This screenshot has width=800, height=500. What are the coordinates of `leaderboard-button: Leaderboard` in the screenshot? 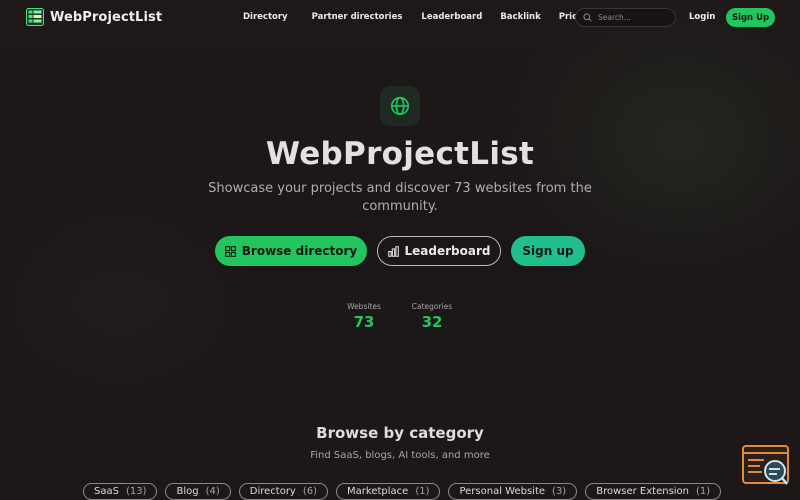 It's located at (439, 251).